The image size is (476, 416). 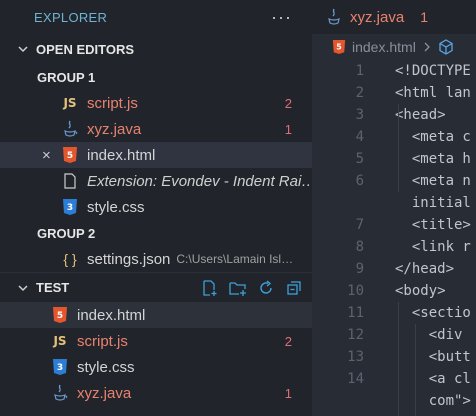 What do you see at coordinates (433, 401) in the screenshot?
I see `code-text: com">` at bounding box center [433, 401].